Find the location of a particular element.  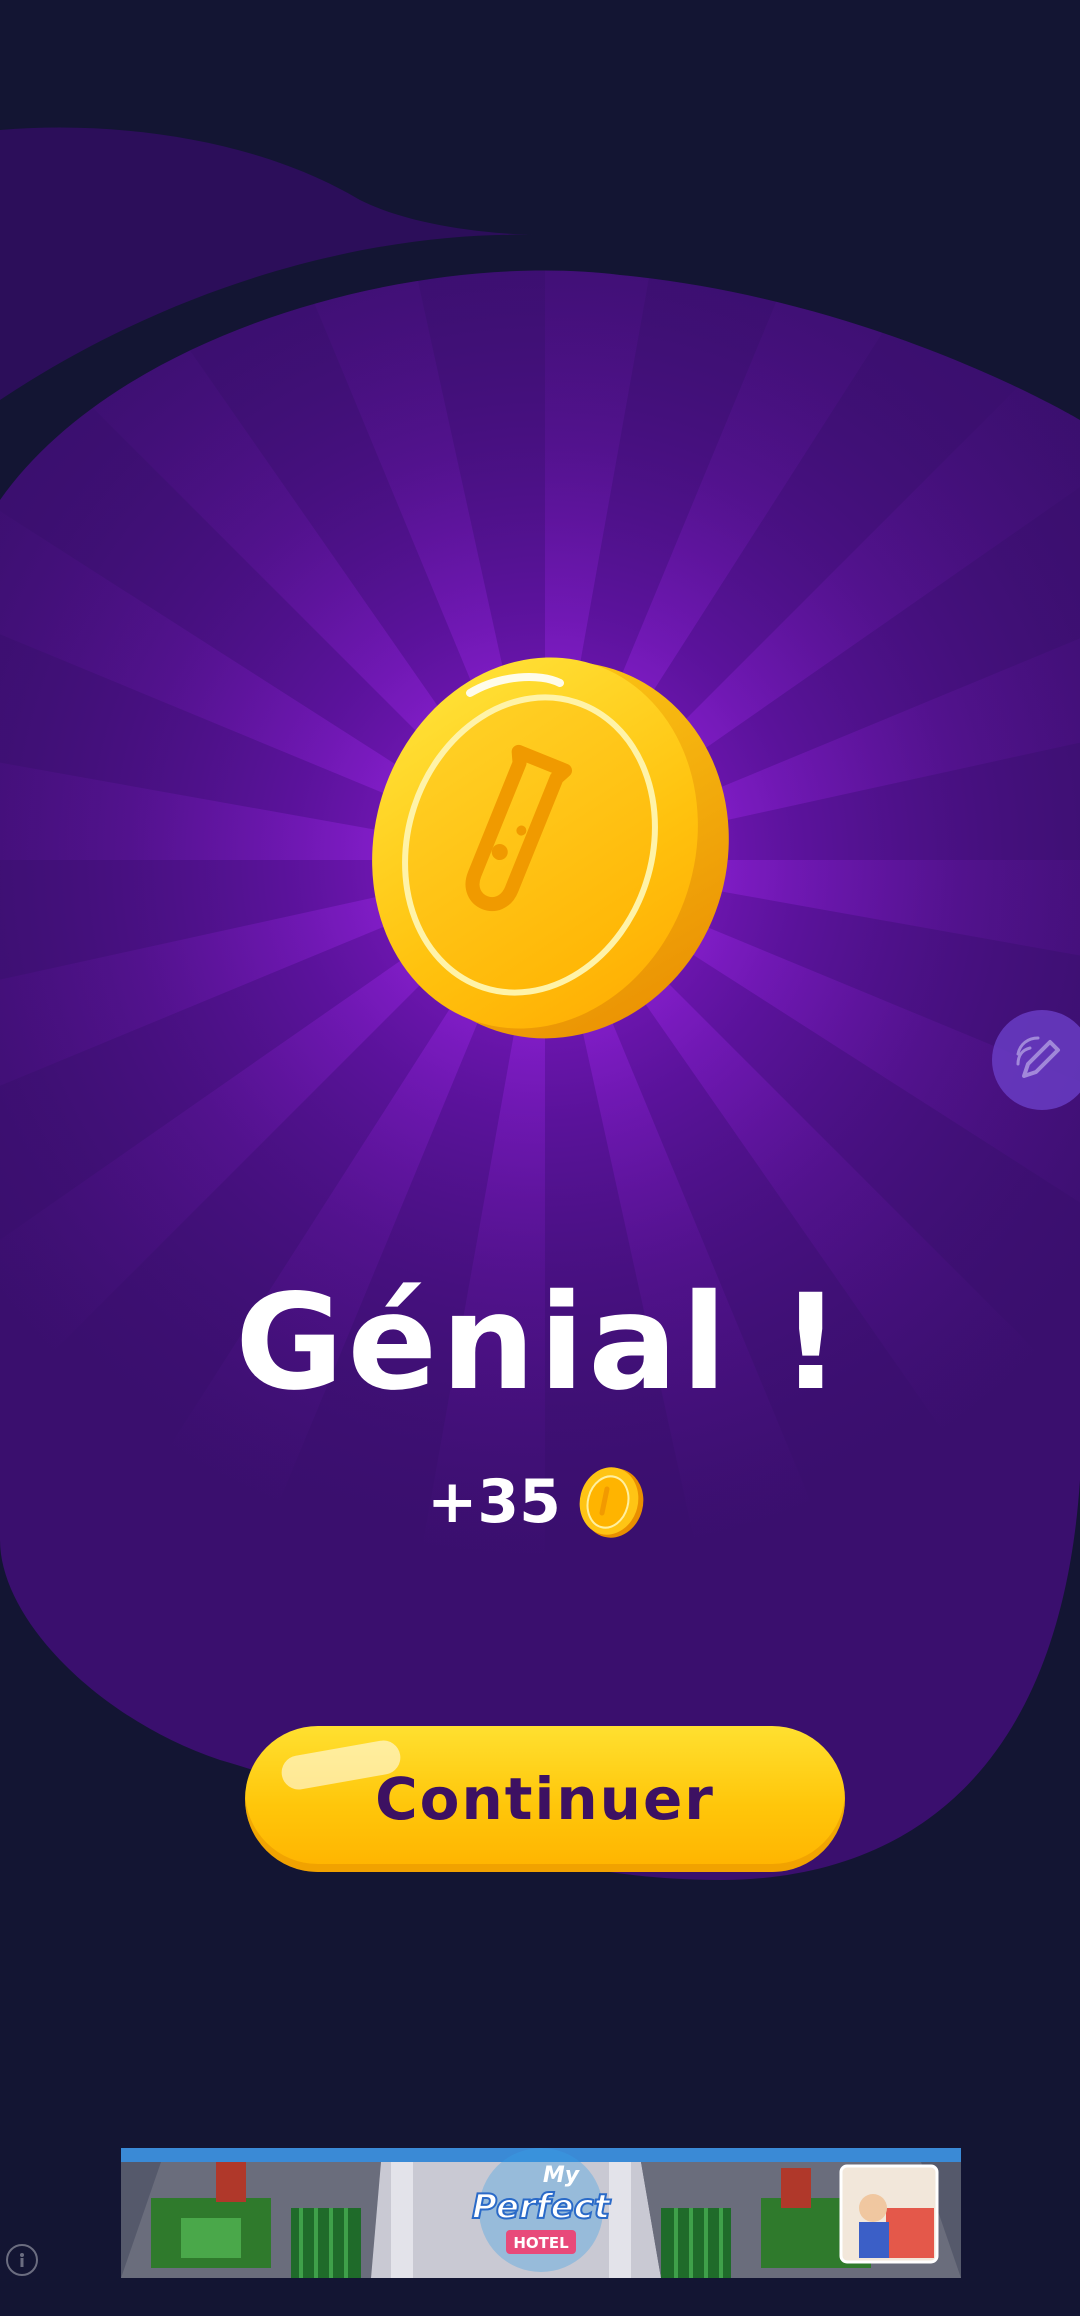

coin-icon is located at coordinates (611, 1502).